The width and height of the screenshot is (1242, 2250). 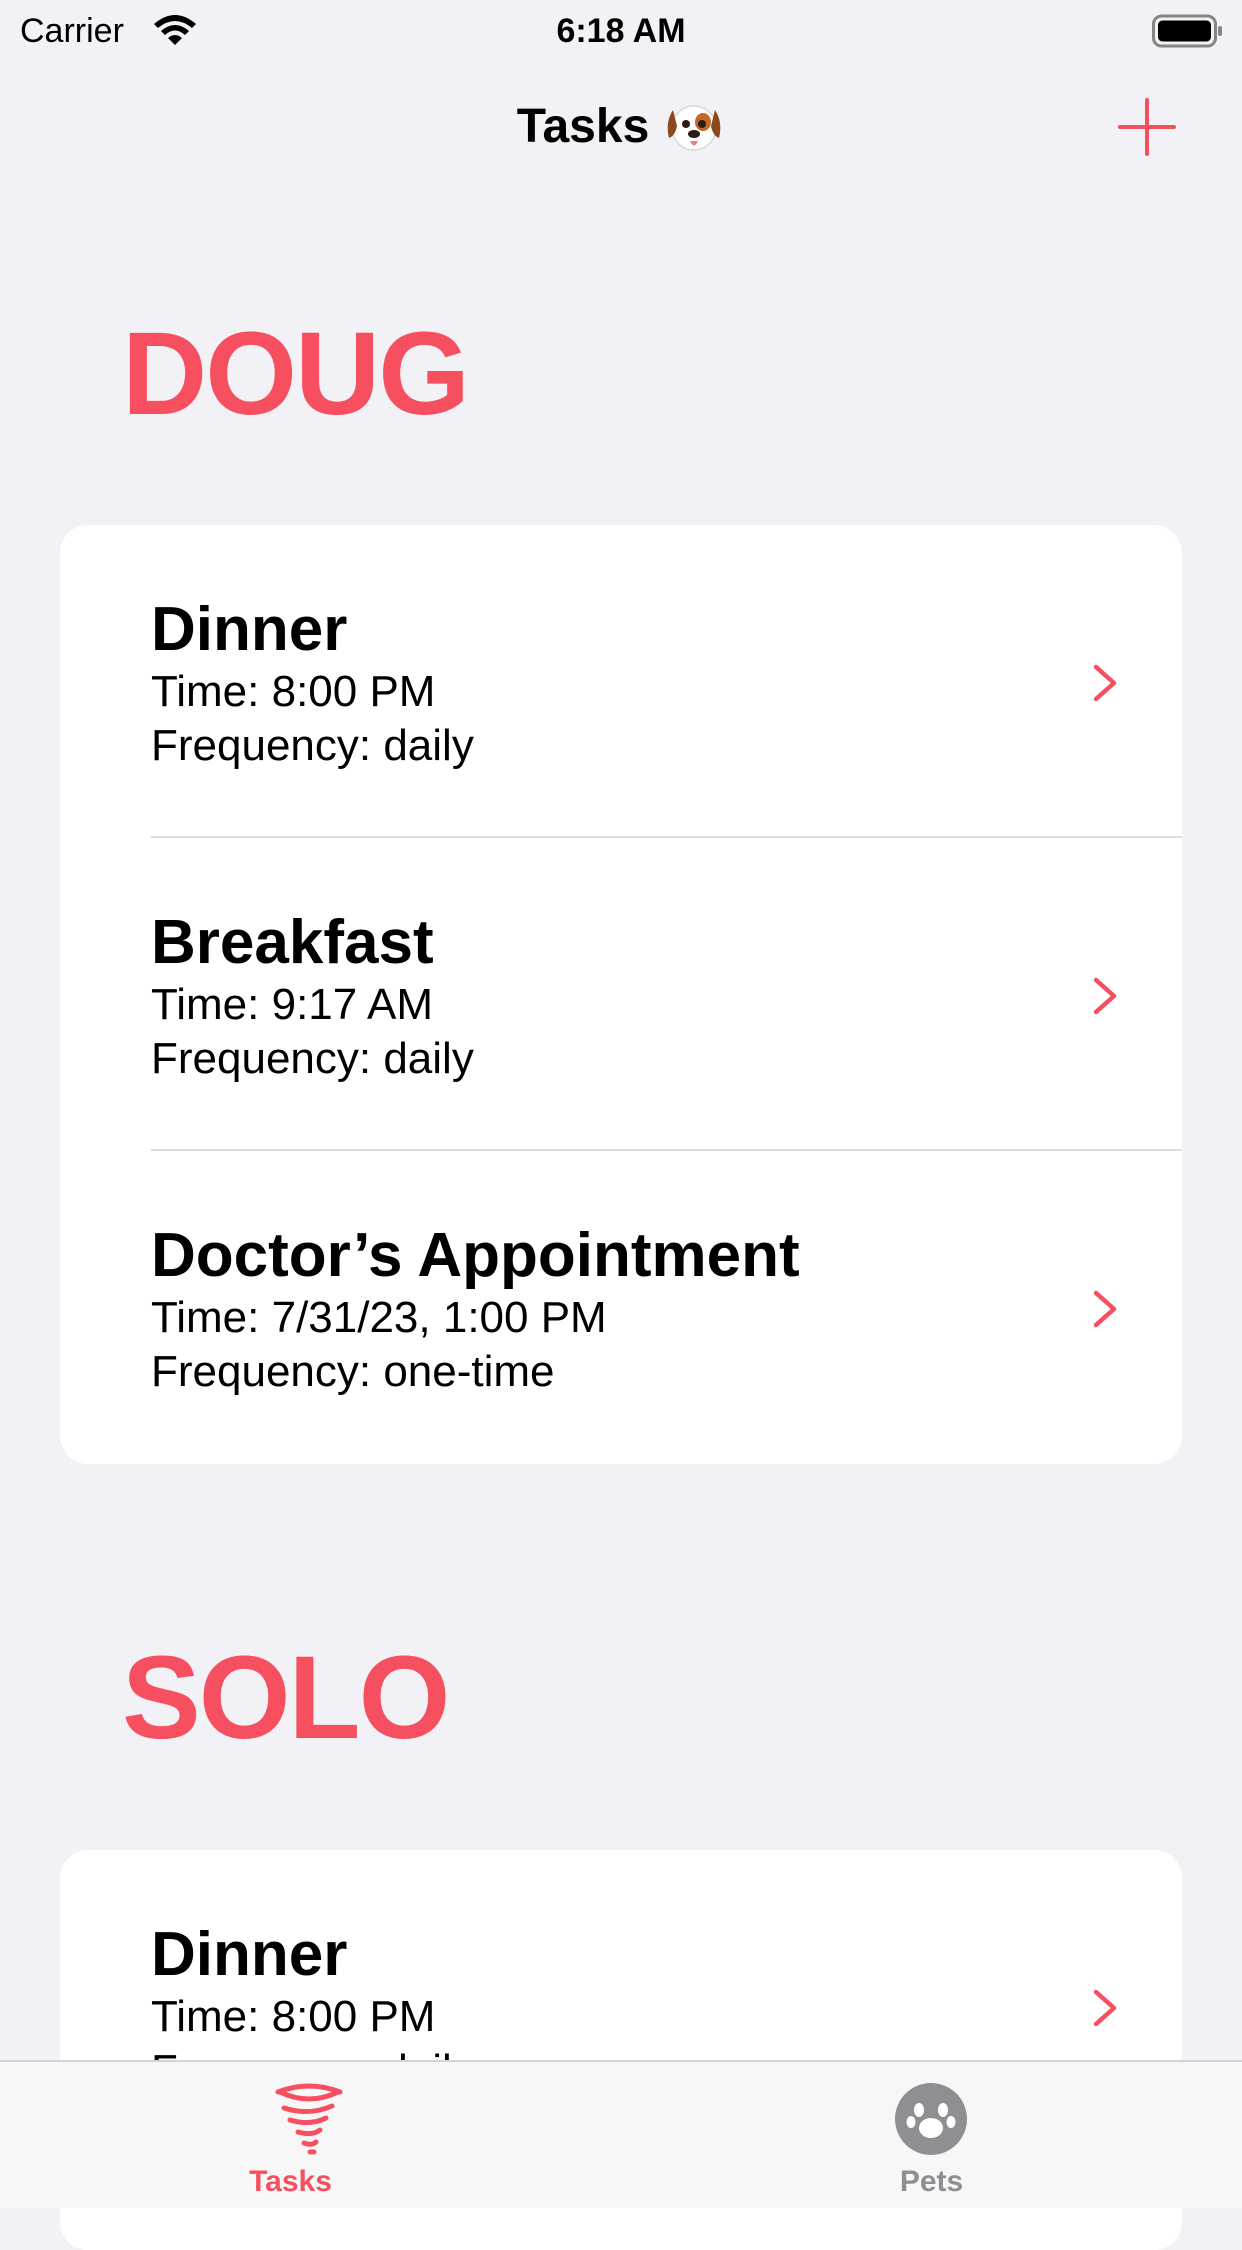 What do you see at coordinates (292, 942) in the screenshot?
I see `task-title: Breakfast` at bounding box center [292, 942].